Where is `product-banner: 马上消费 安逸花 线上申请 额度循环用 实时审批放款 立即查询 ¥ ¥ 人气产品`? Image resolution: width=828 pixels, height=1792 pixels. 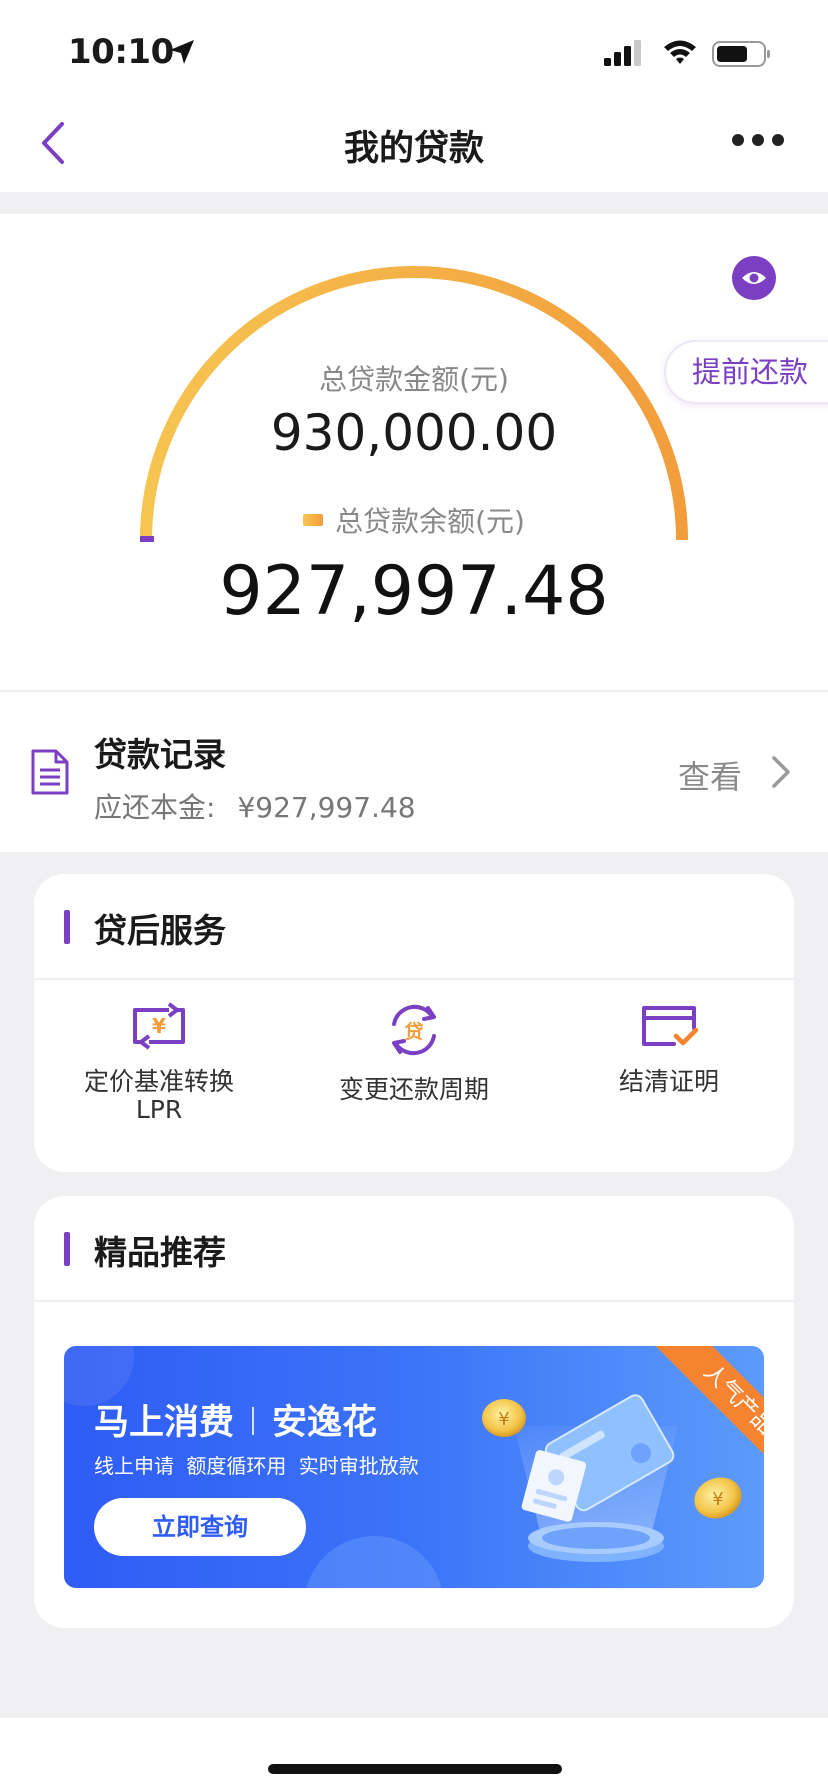
product-banner: 马上消费 安逸花 线上申请 额度循环用 实时审批放款 立即查询 ¥ ¥ 人气产品 is located at coordinates (414, 1467).